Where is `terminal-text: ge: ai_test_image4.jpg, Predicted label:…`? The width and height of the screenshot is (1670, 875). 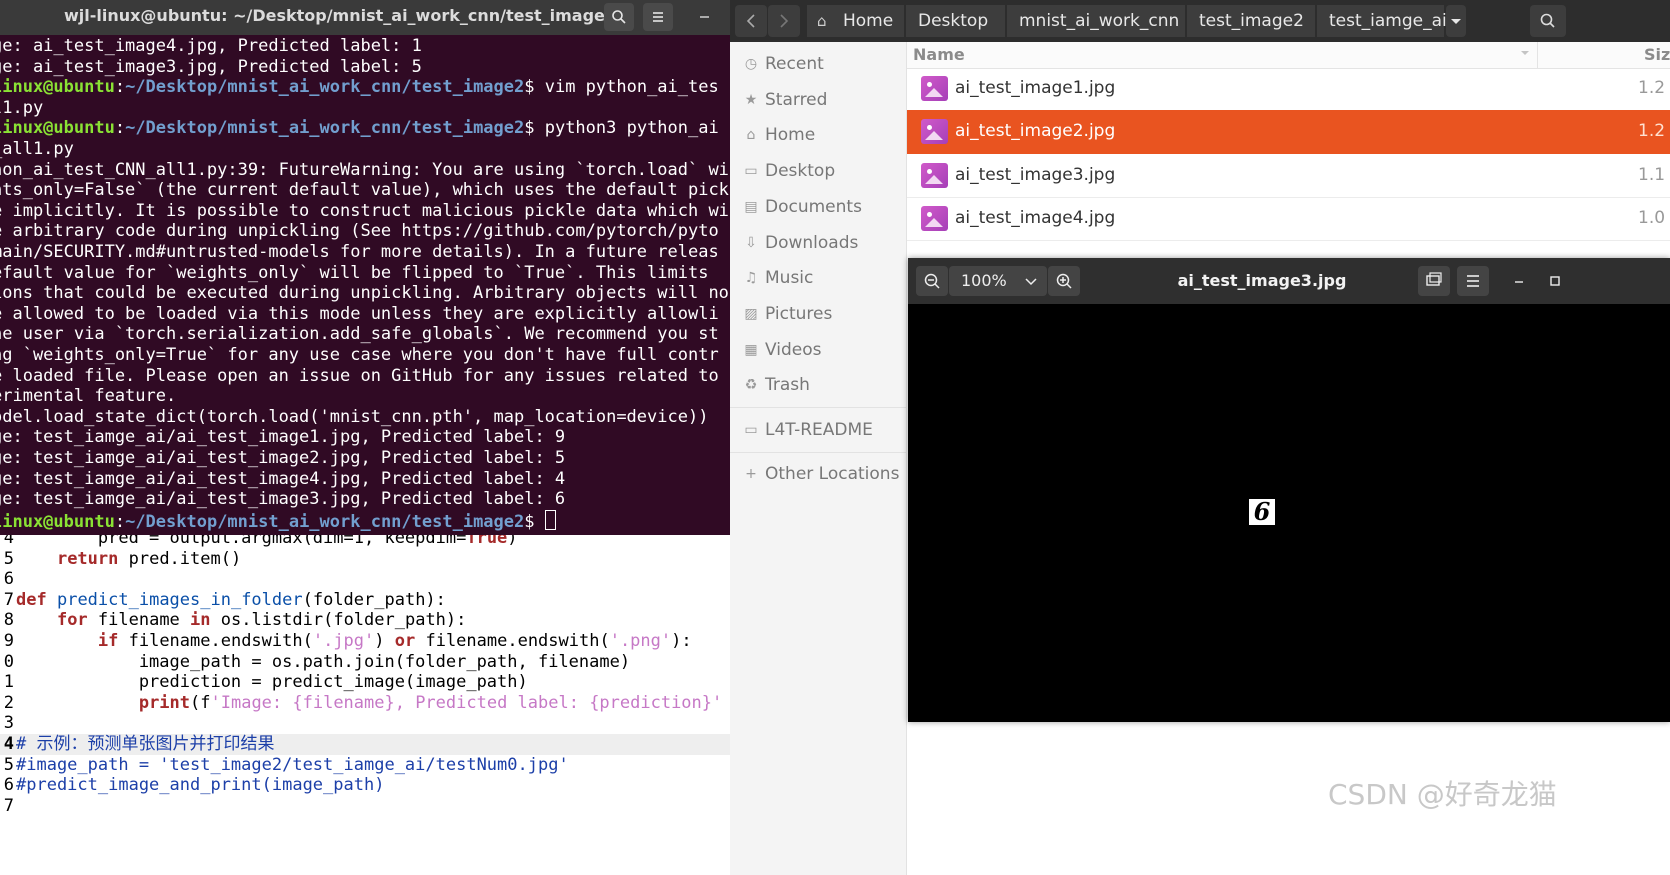 terminal-text: ge: ai_test_image4.jpg, Predicted label:… is located at coordinates (211, 46).